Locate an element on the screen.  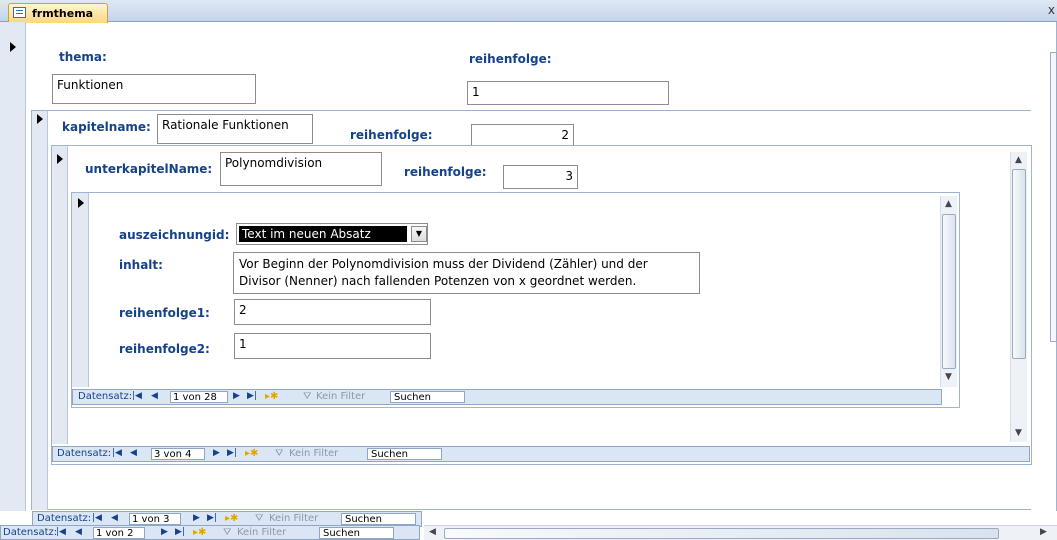
reihenfolge2-label: reihenfolge2: is located at coordinates (164, 349).